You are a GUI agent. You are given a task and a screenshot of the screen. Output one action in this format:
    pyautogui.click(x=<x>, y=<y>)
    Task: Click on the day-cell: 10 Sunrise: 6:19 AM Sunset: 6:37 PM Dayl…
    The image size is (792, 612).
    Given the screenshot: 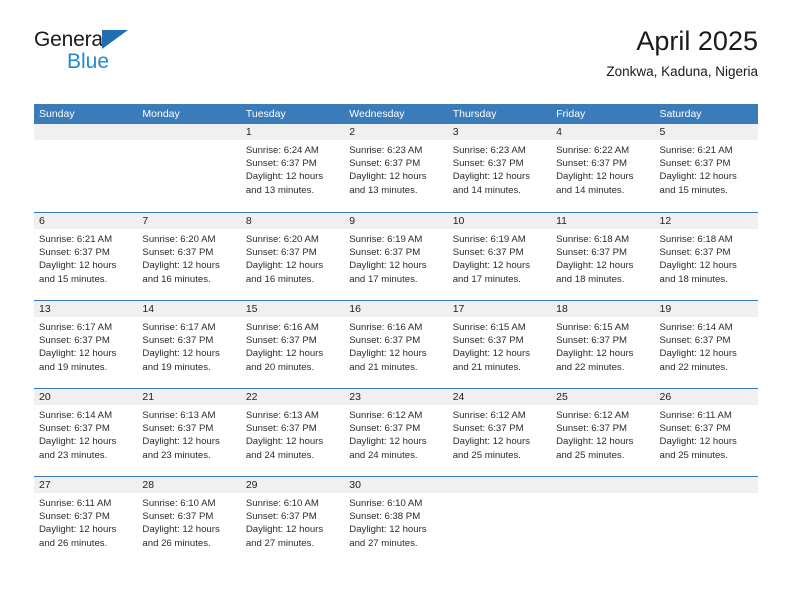 What is the action you would take?
    pyautogui.click(x=499, y=256)
    